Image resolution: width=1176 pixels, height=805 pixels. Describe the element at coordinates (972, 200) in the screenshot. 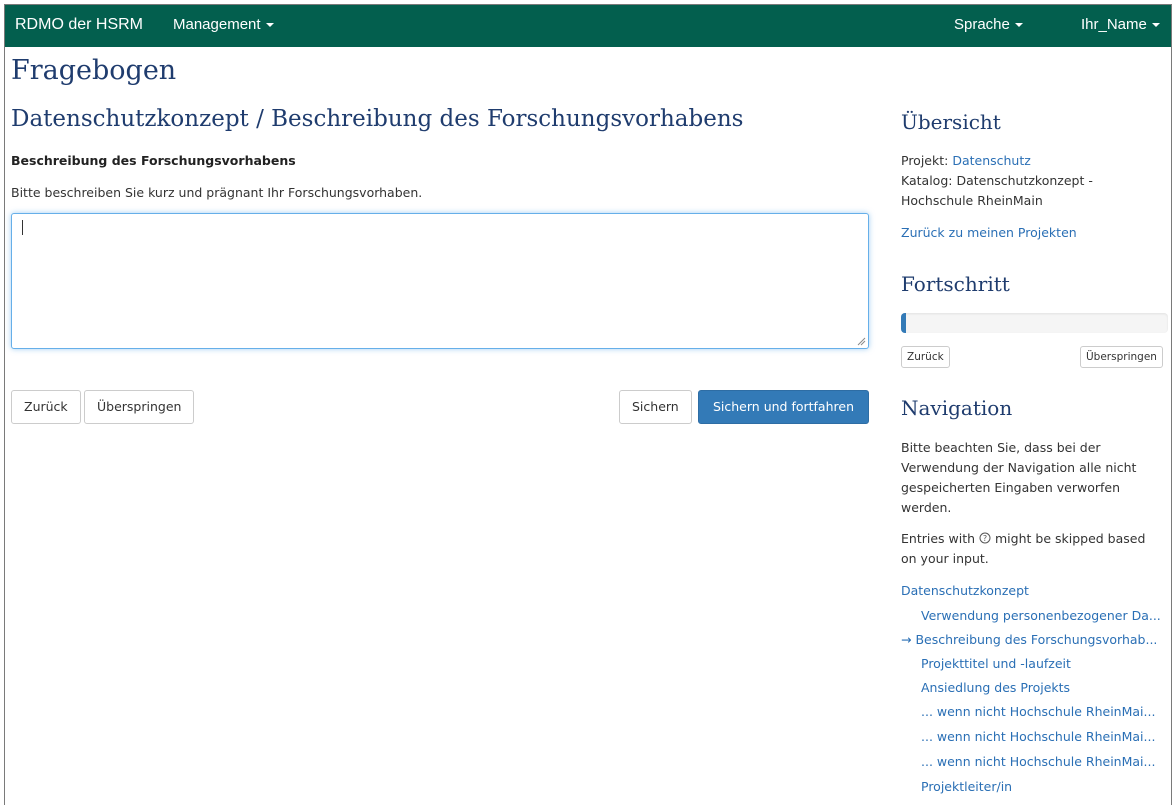

I see `catalog-line-2: Hochschule RheinMain` at that location.